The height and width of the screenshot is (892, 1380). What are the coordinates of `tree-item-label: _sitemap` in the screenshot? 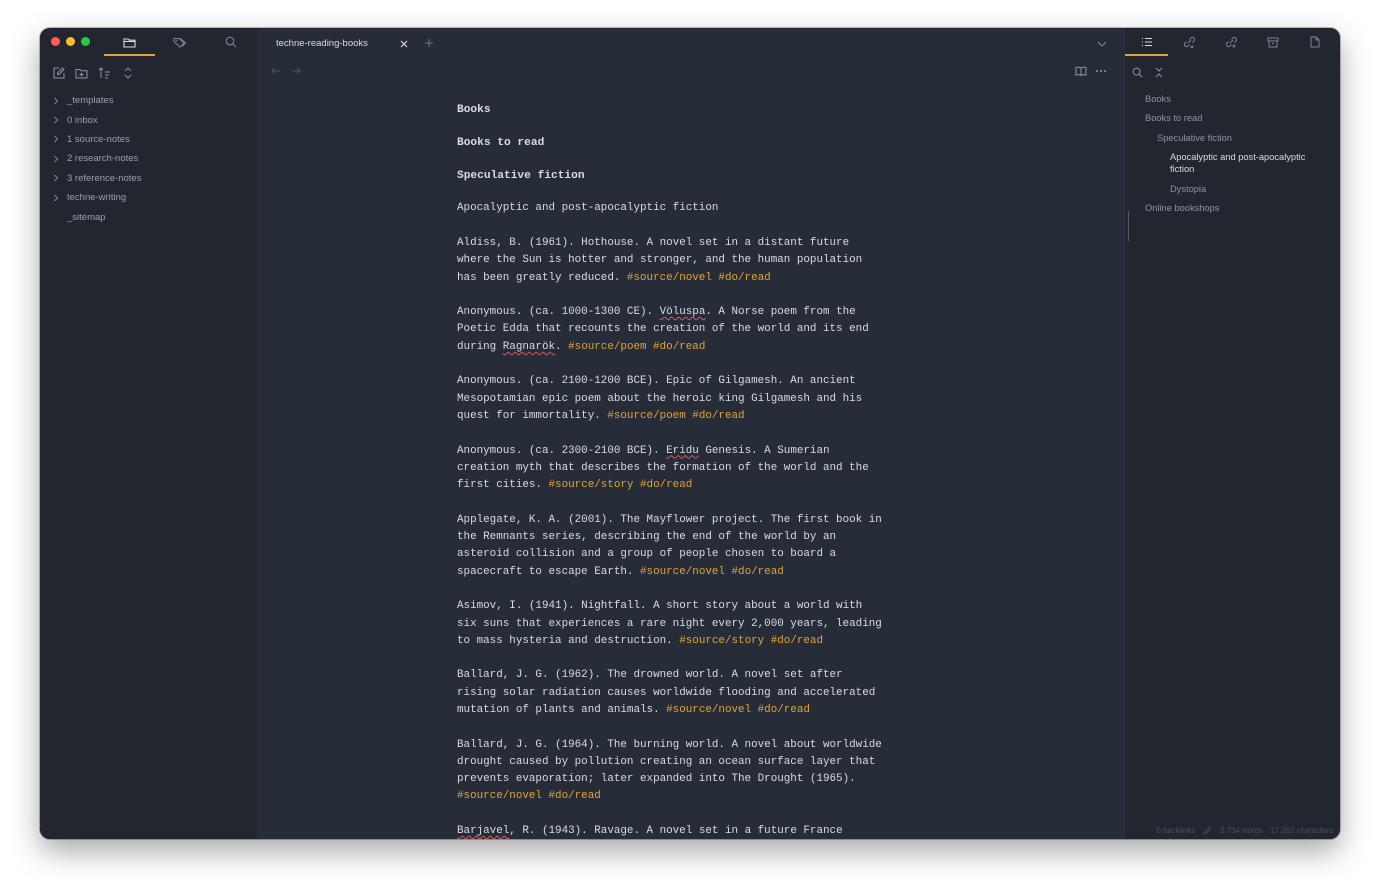 It's located at (86, 217).